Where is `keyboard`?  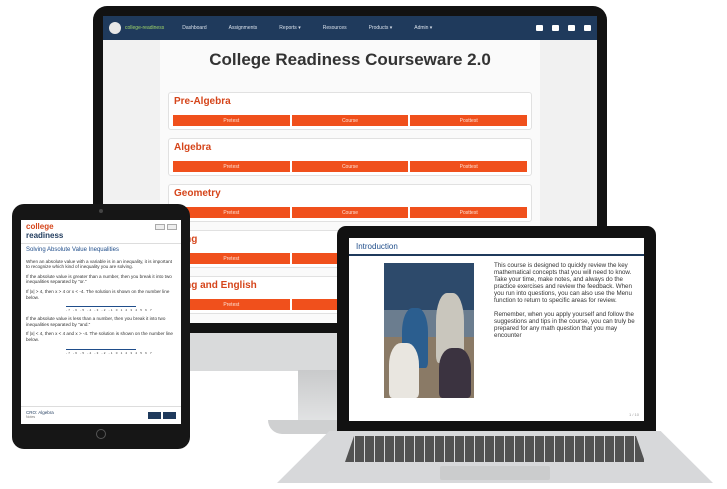 keyboard is located at coordinates (495, 449).